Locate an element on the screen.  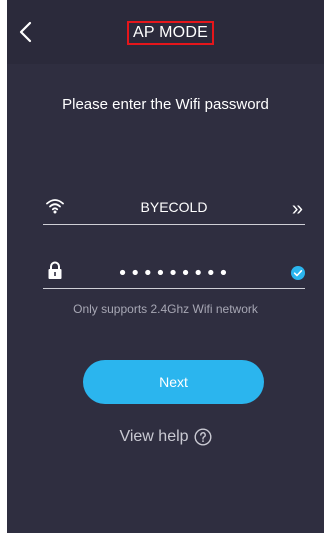
password-input is located at coordinates (174, 273).